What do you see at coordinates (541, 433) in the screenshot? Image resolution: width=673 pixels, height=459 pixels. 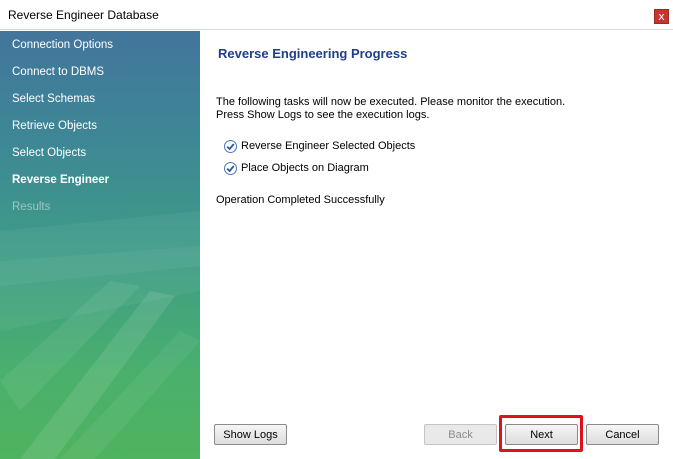 I see `next-button-highlight` at bounding box center [541, 433].